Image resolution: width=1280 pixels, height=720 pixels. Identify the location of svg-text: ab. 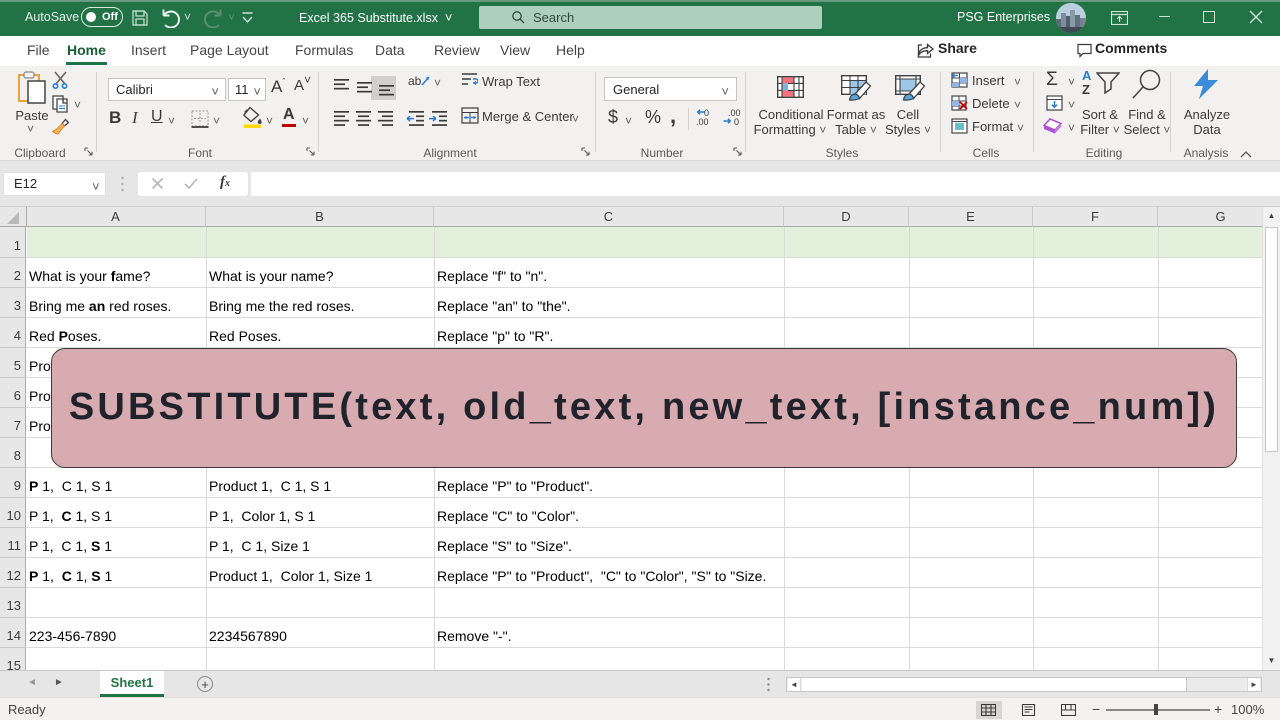
(415, 81).